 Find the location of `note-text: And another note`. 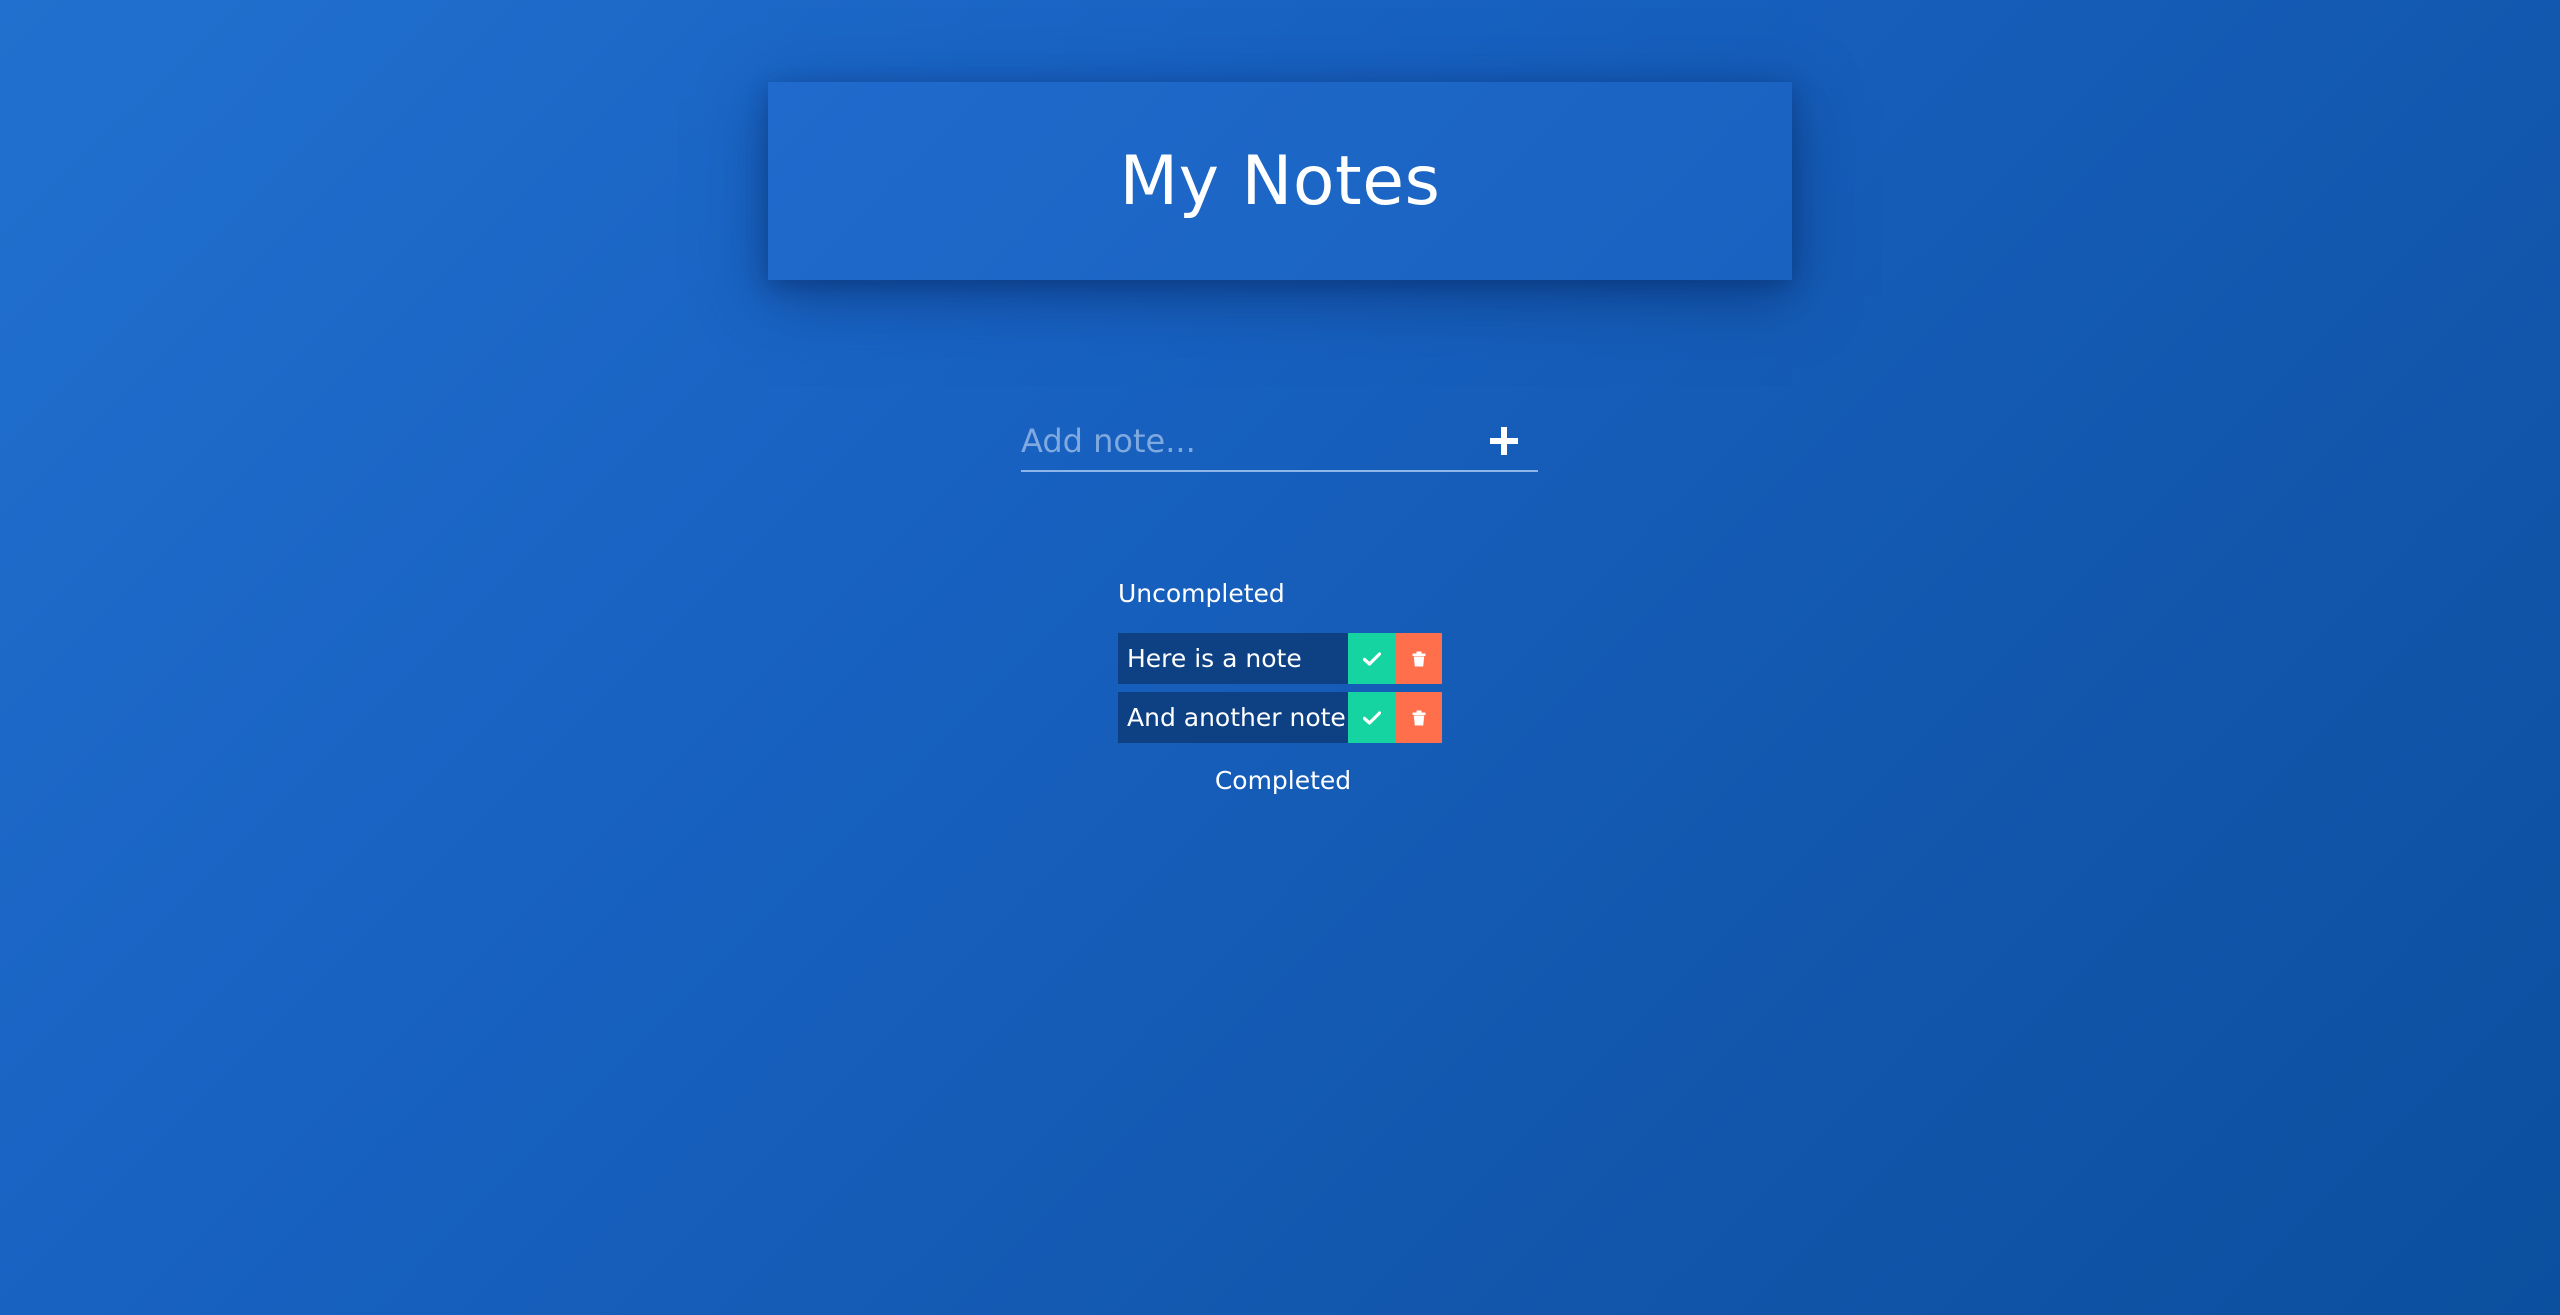

note-text: And another note is located at coordinates (1233, 717).